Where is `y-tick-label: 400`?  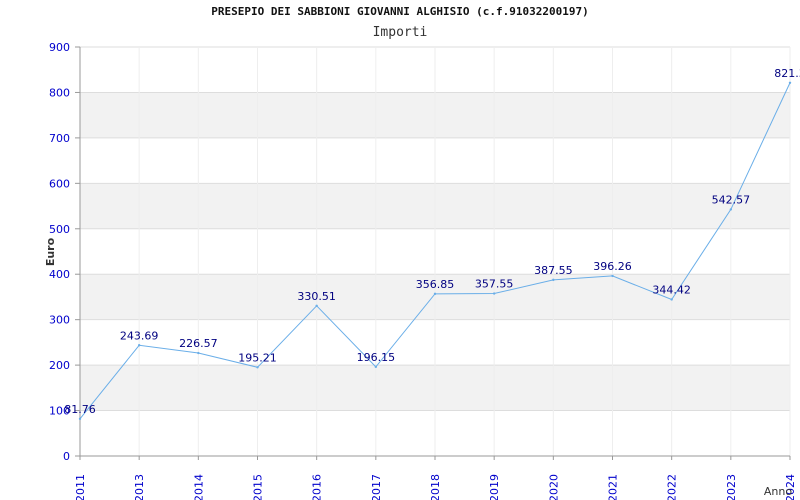 y-tick-label: 400 is located at coordinates (59, 274).